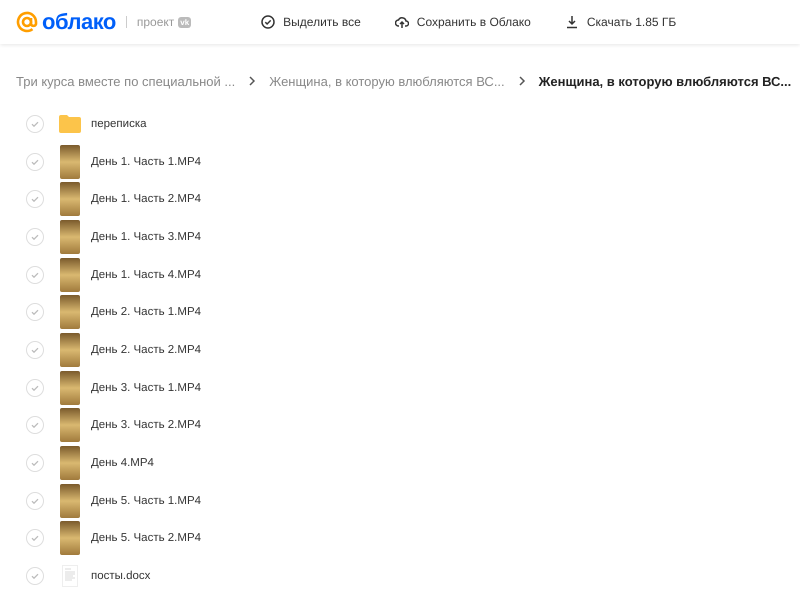  Describe the element at coordinates (146, 236) in the screenshot. I see `file-name: День 1. Часть 3.MP4` at that location.